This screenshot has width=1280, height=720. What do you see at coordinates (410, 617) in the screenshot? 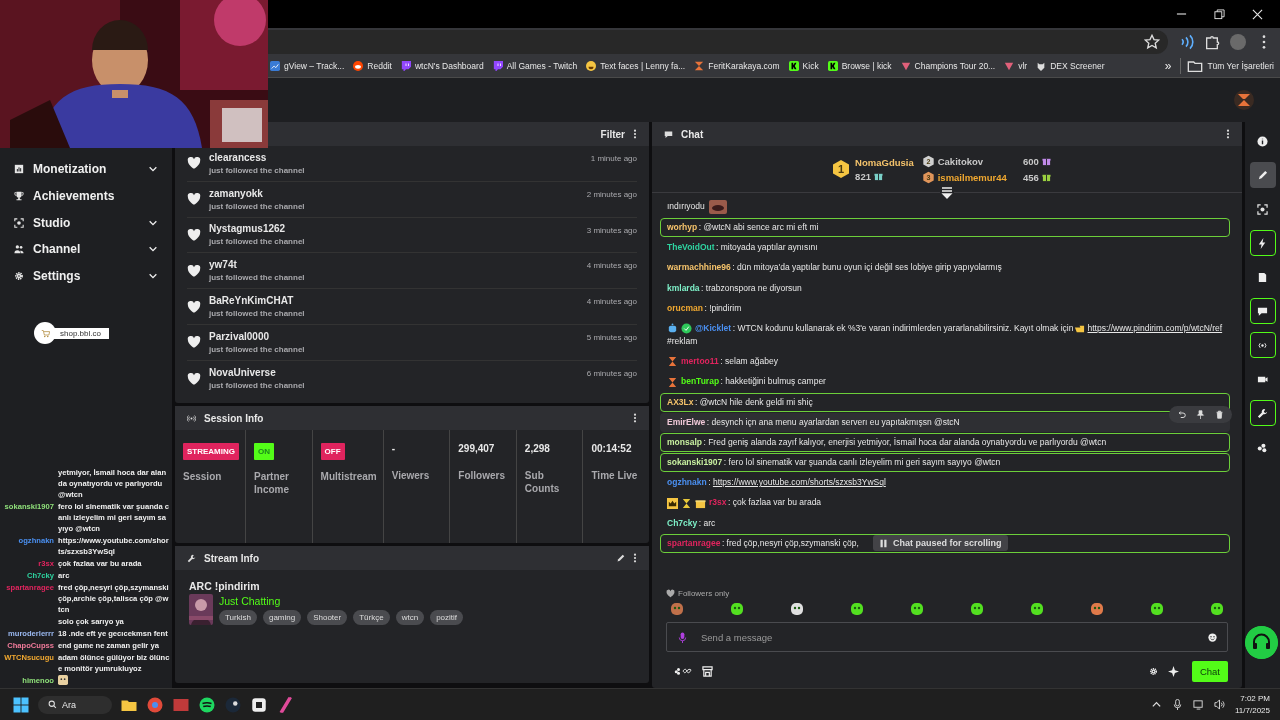
I see `tag-chip: wtcn` at bounding box center [410, 617].